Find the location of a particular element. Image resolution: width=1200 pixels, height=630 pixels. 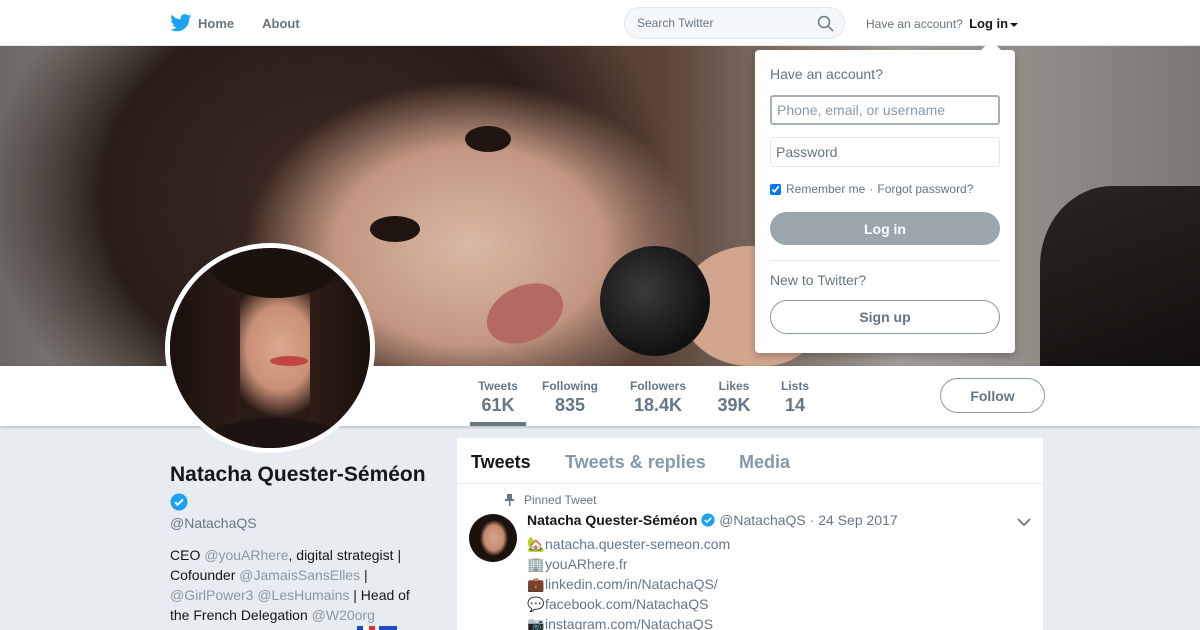

pinned-text: Pinned Tweet is located at coordinates (560, 500).